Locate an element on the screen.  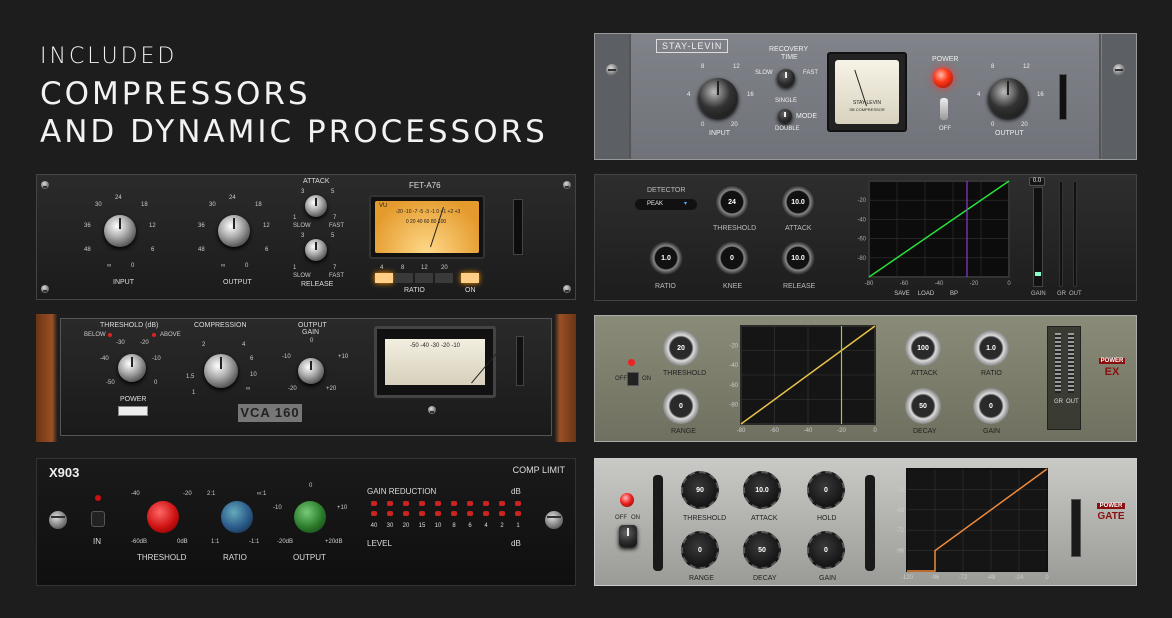
y-tick-label: -20 is located at coordinates (861, 201).